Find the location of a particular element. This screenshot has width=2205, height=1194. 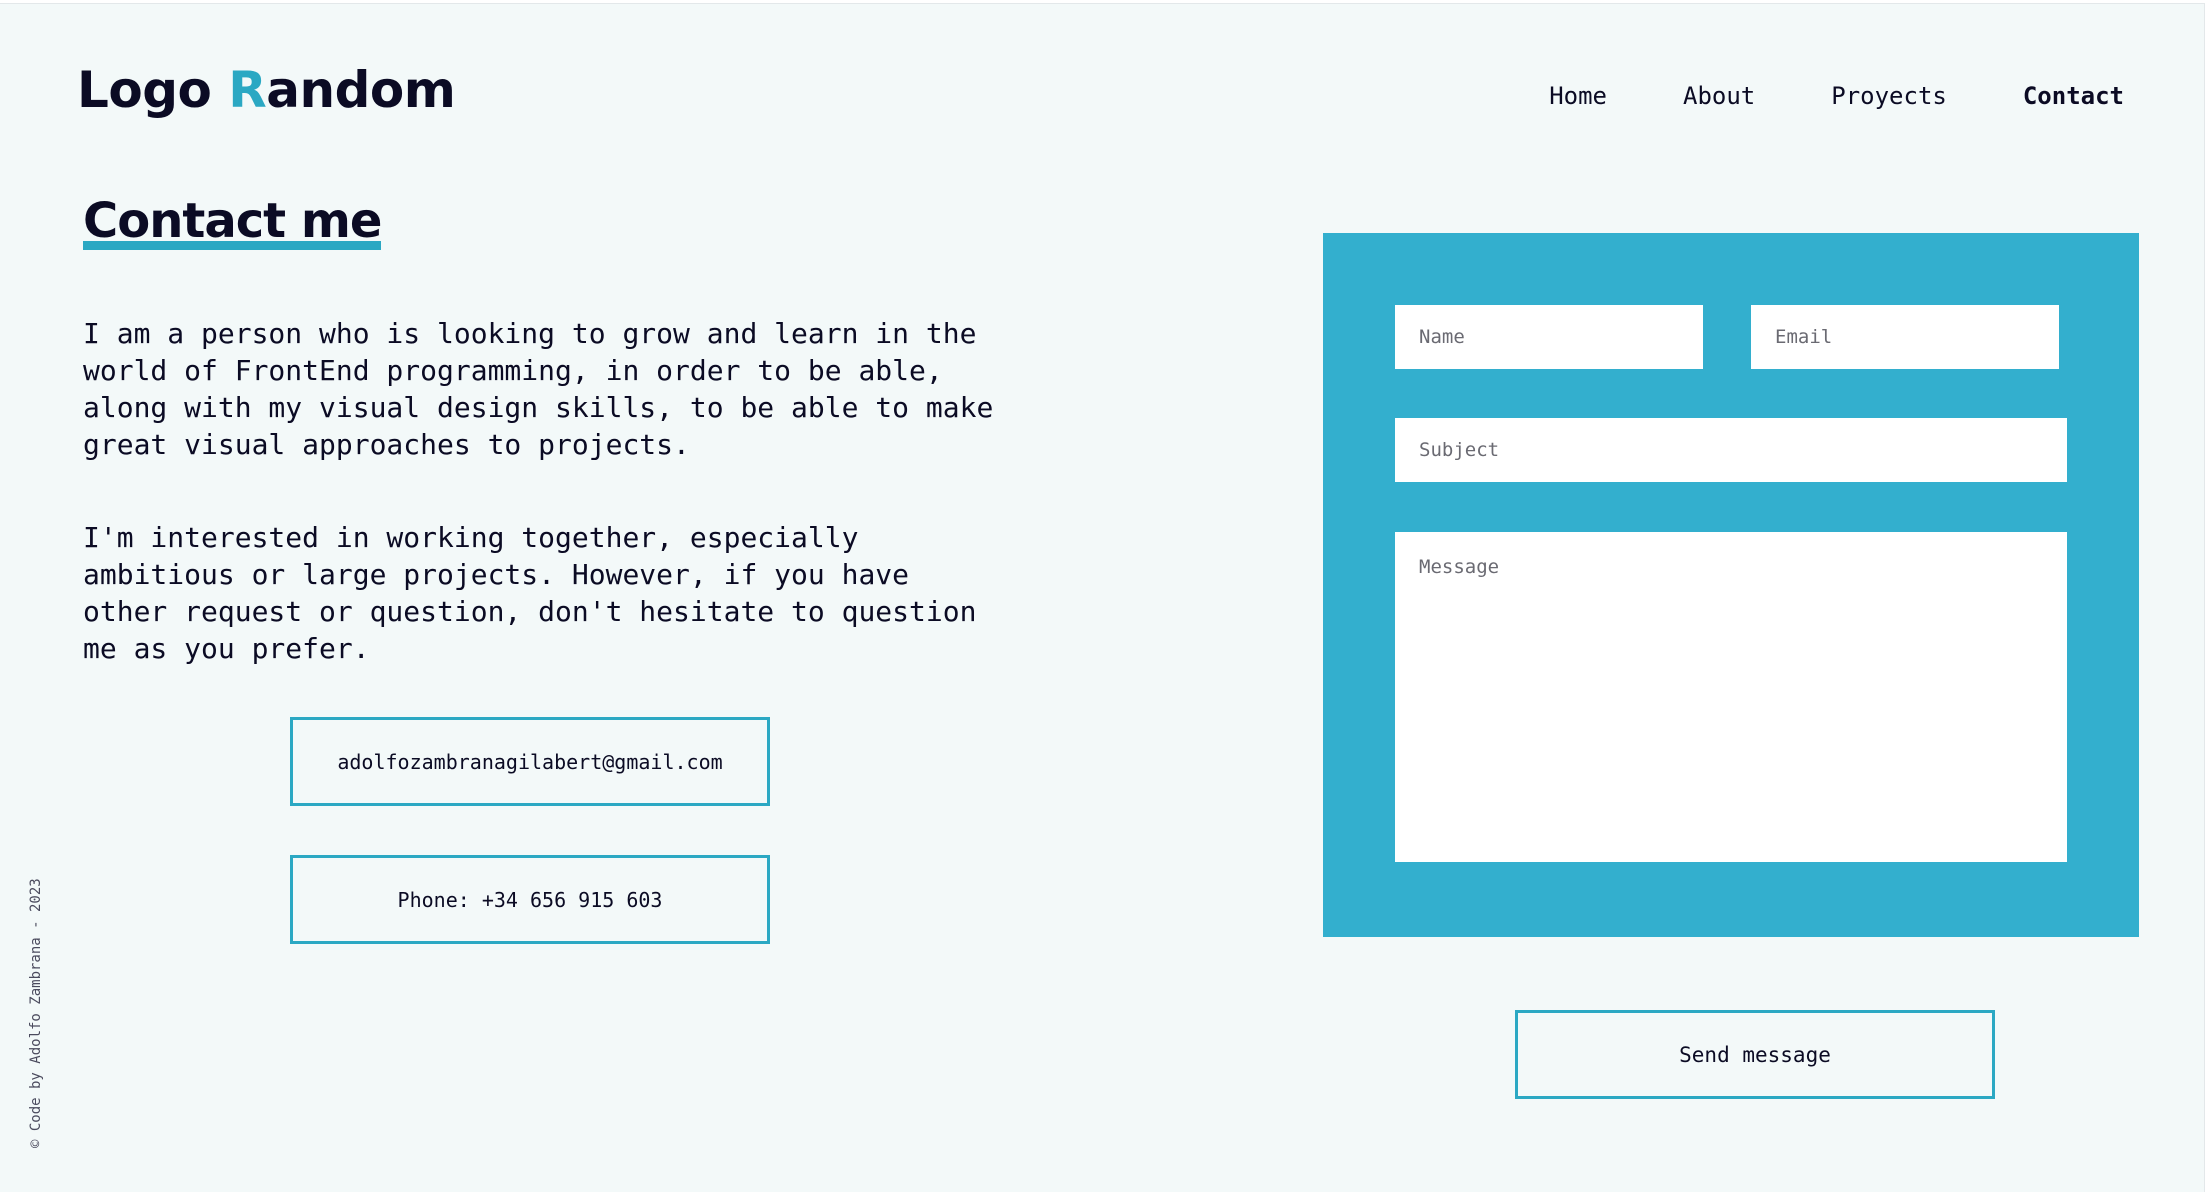

main-nav: Home About Proyects Contact is located at coordinates (1836, 96).